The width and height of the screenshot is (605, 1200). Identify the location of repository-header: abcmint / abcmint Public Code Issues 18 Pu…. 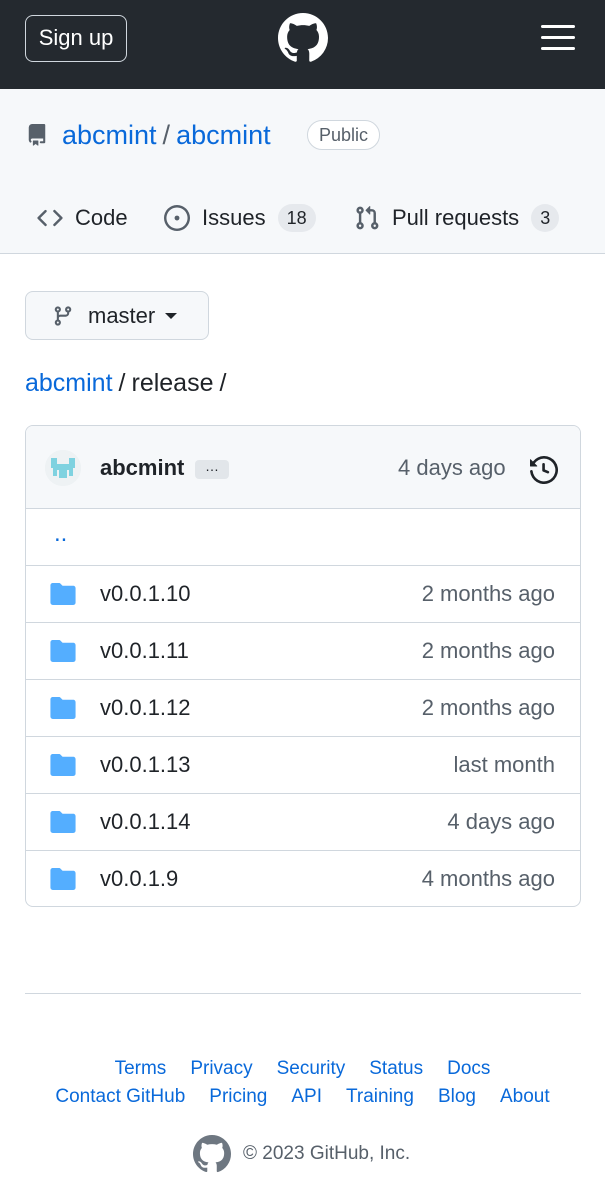
(302, 171).